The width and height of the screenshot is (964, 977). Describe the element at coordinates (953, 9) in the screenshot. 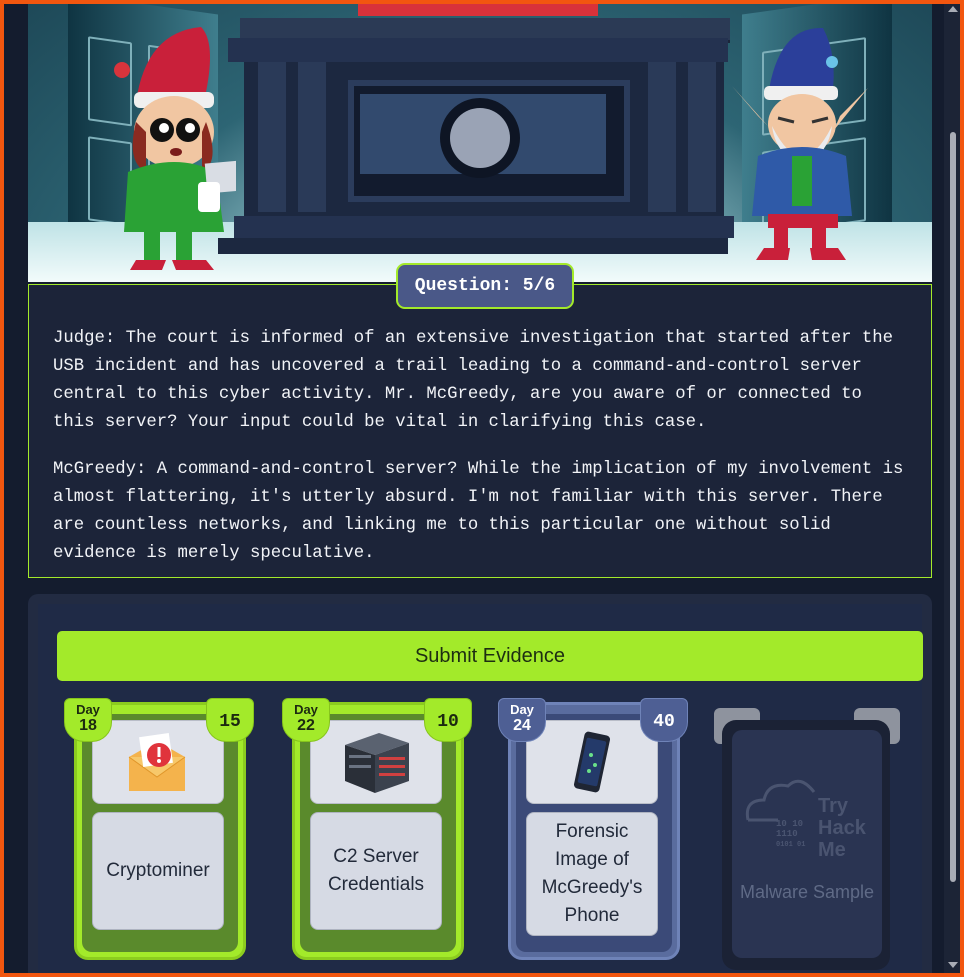

I see `scroll-up-arrow-icon` at that location.